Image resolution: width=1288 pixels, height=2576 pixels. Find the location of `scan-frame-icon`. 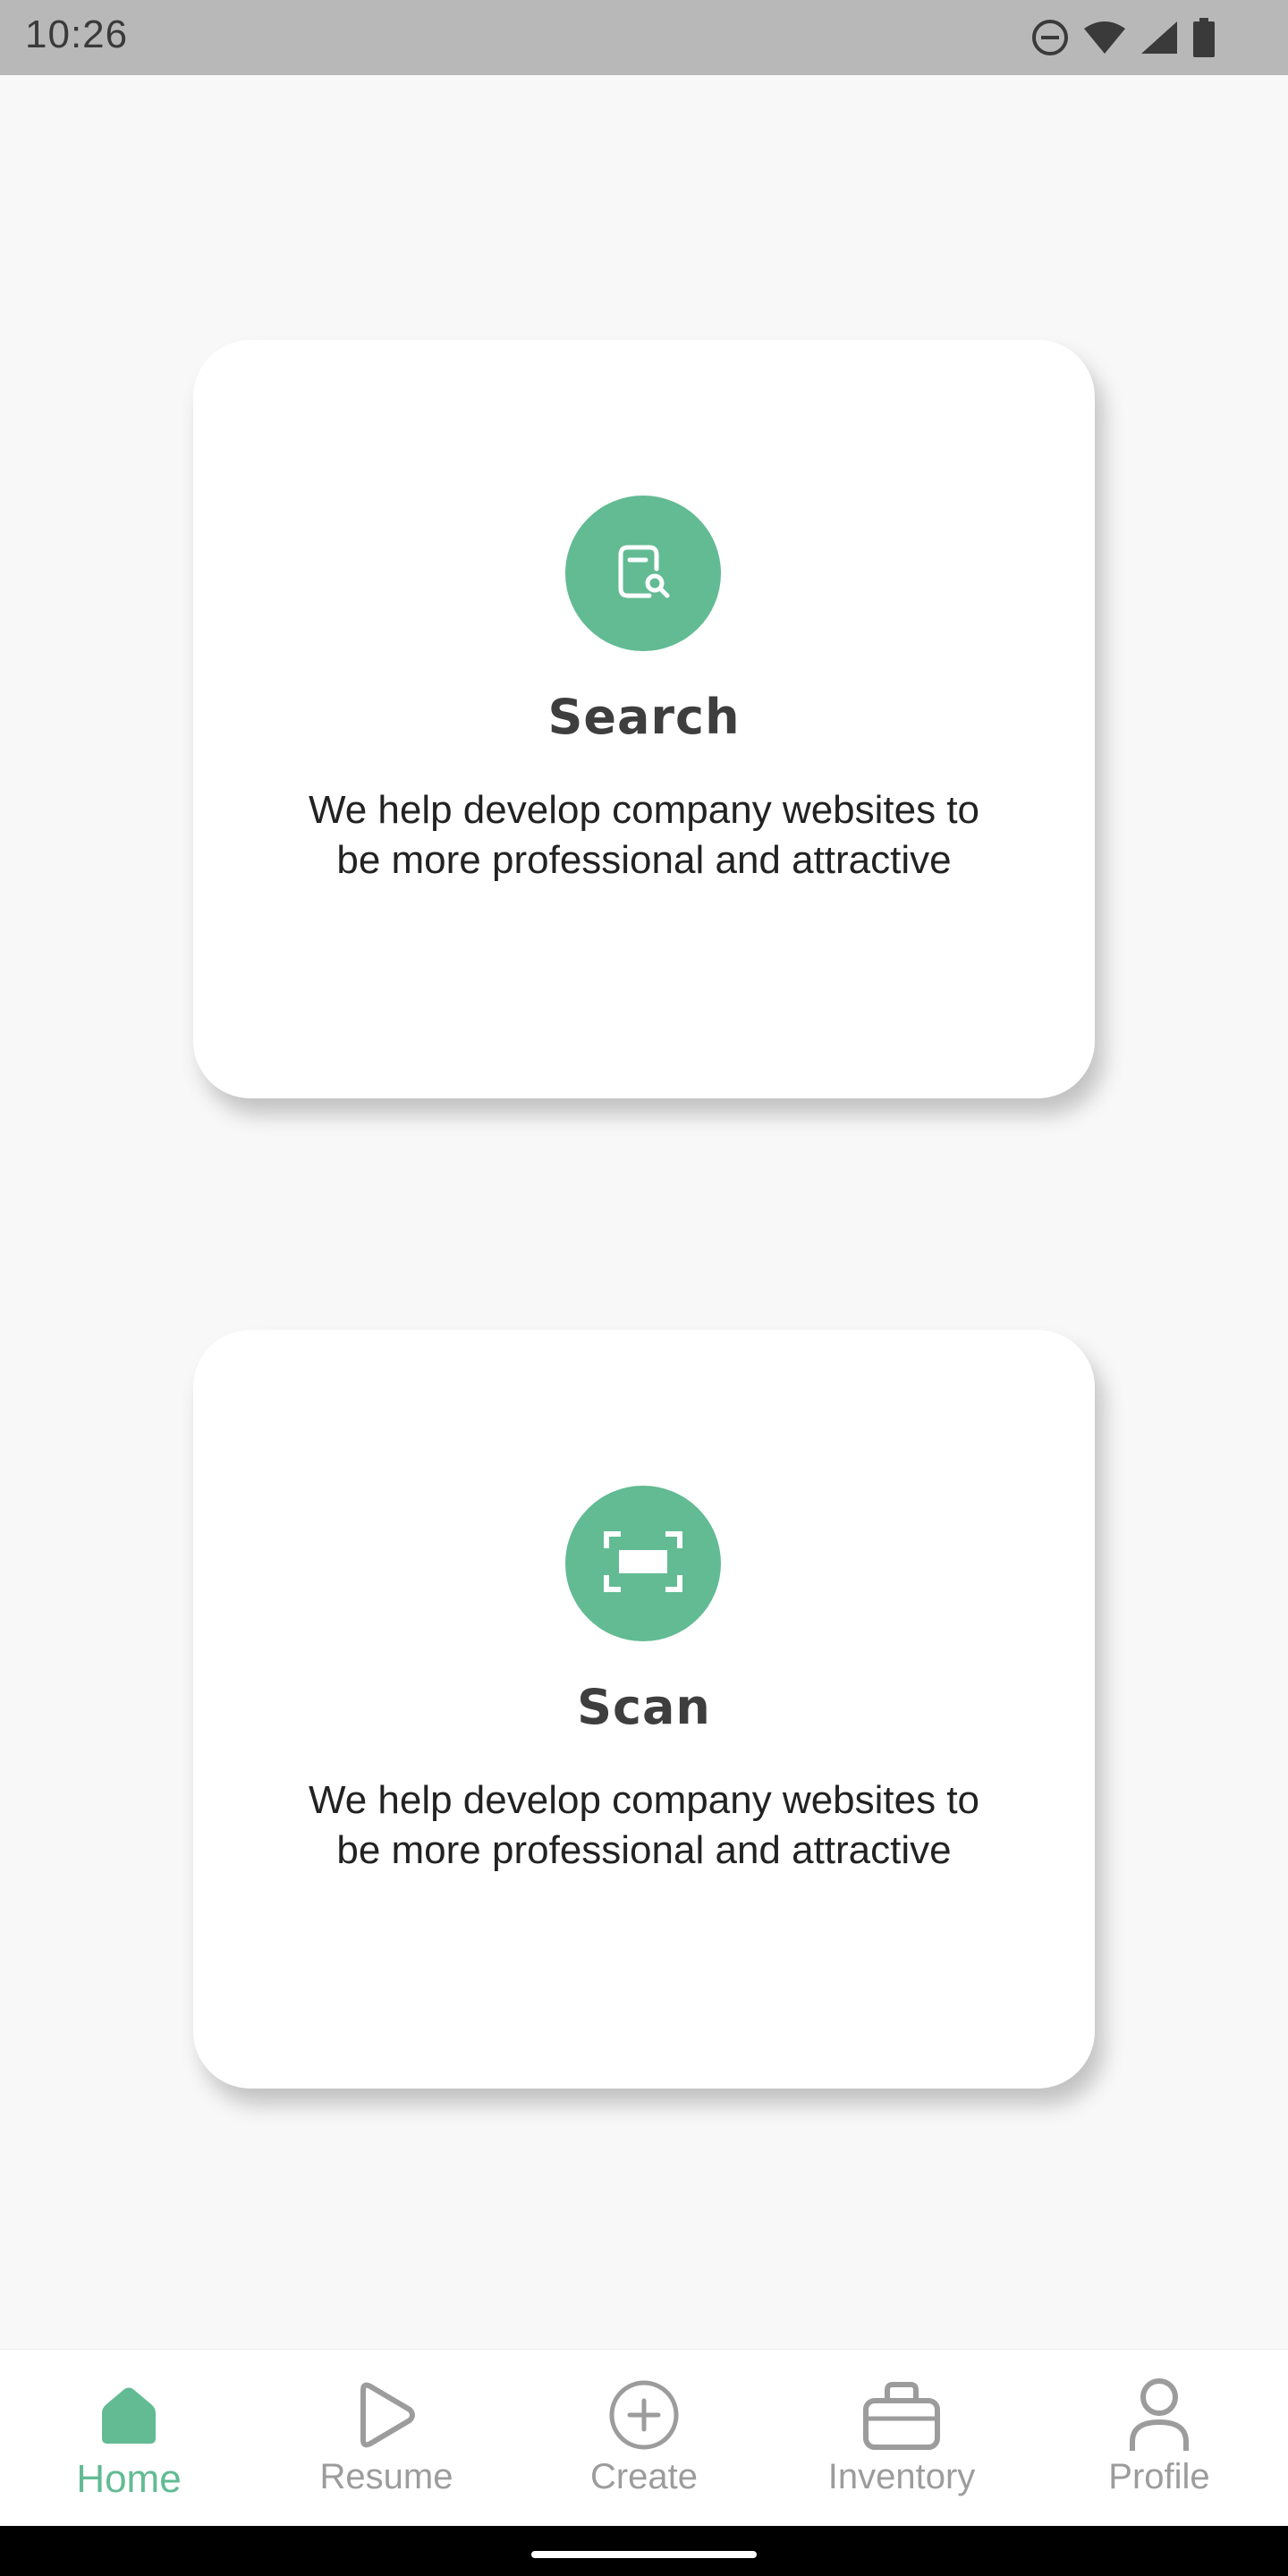

scan-frame-icon is located at coordinates (643, 1563).